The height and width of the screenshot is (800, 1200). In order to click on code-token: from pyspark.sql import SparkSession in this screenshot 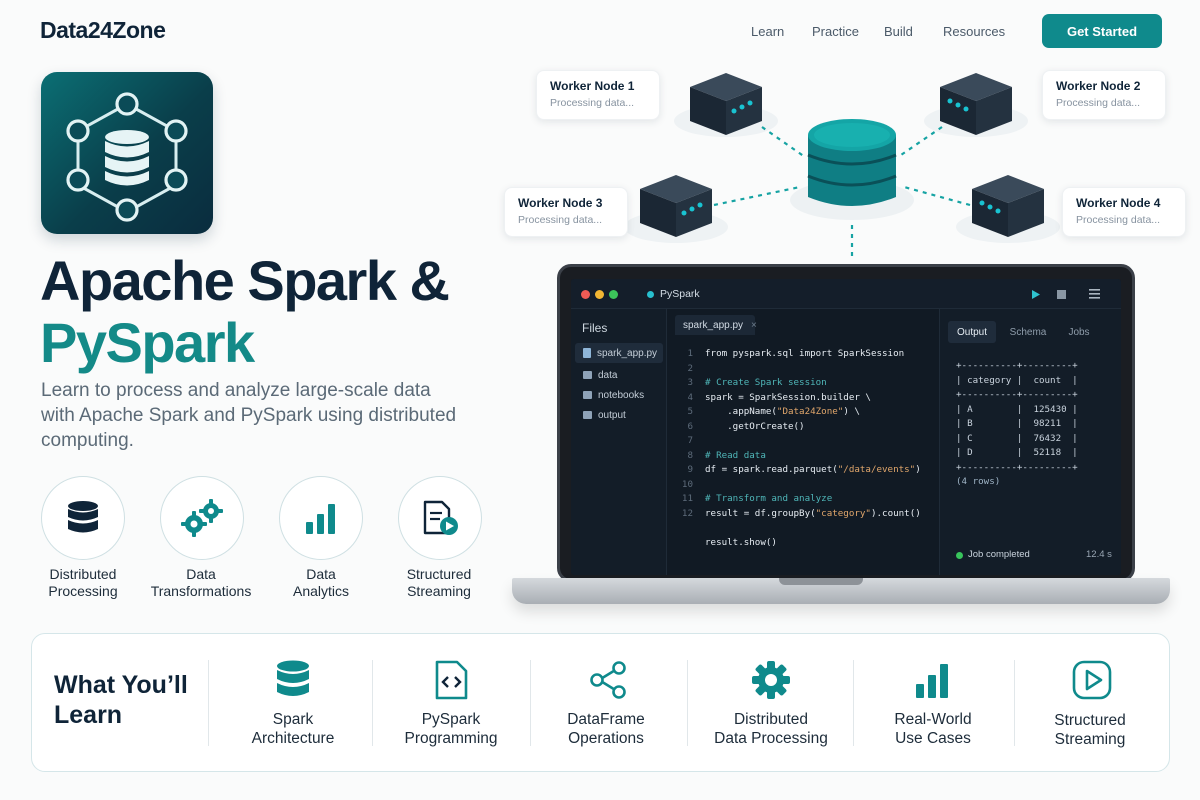, I will do `click(805, 353)`.